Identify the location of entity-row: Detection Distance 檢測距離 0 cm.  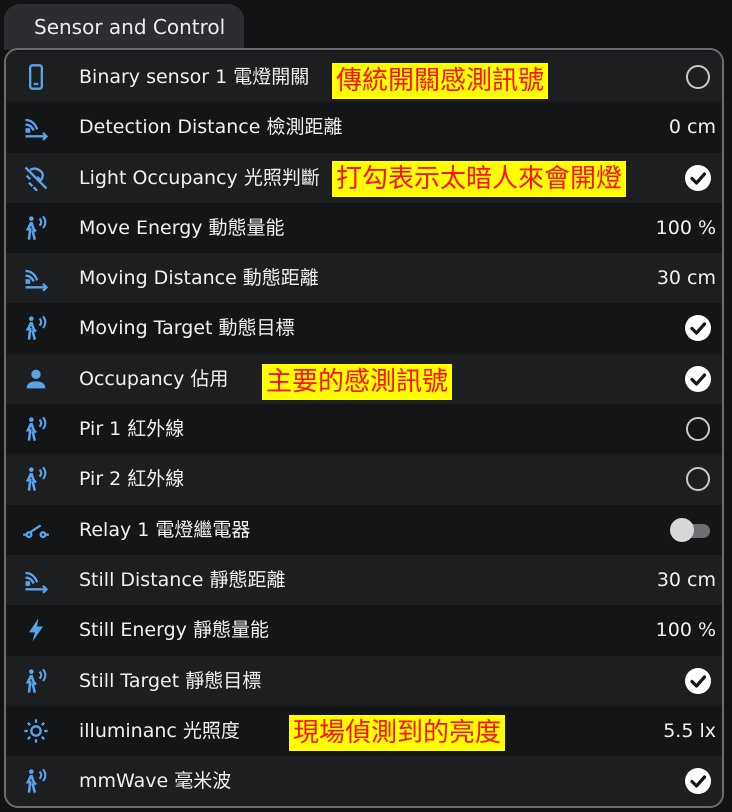
(364, 127).